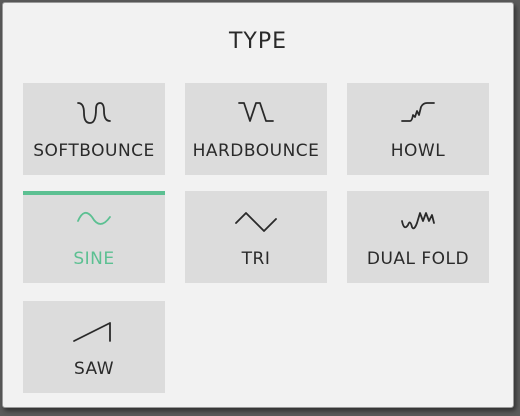  Describe the element at coordinates (418, 259) in the screenshot. I see `type-option-label: DUAL FOLD` at that location.